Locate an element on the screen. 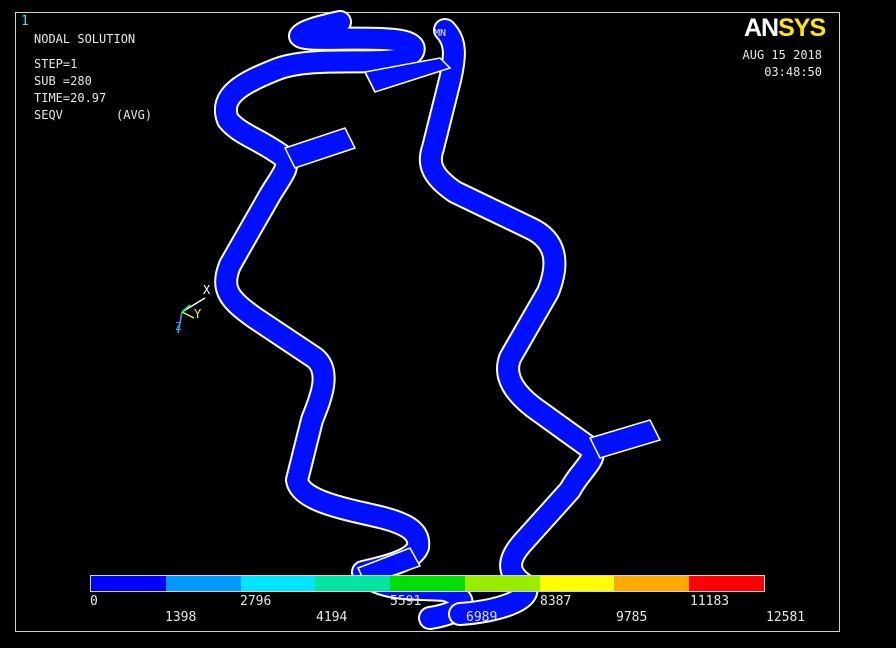 This screenshot has width=896, height=648. contour-legend-bar is located at coordinates (427, 583).